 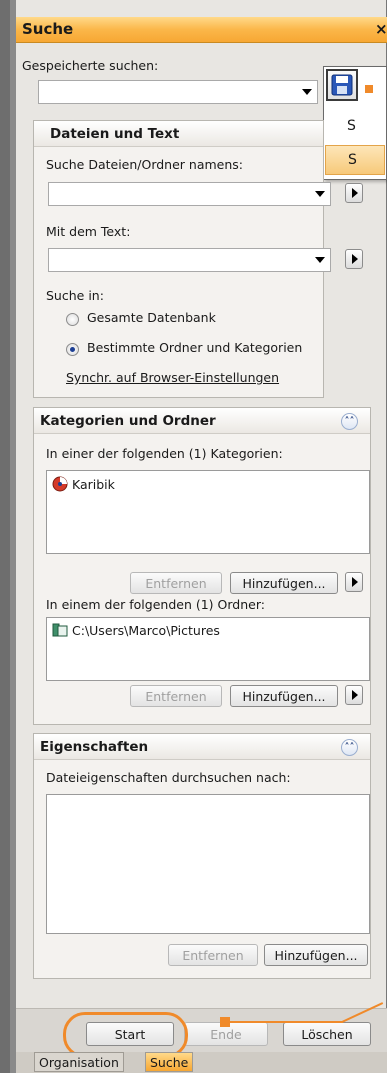 I want to click on save-button, so click(x=342, y=85).